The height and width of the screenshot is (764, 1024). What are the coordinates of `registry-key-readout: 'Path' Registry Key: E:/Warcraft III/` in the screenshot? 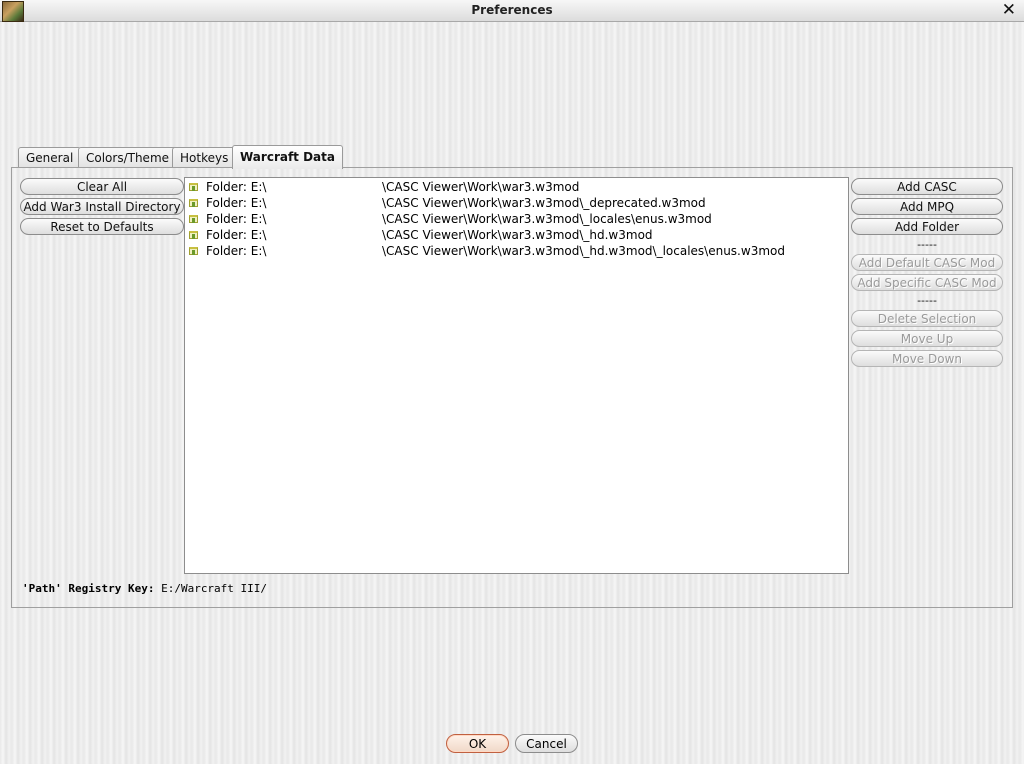 It's located at (144, 588).